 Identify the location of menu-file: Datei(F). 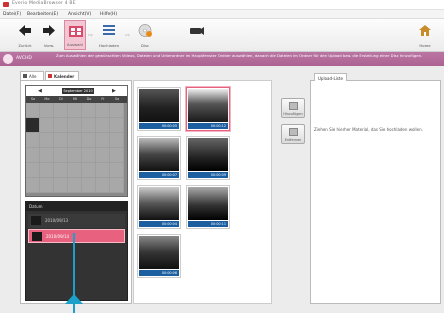
(12, 14).